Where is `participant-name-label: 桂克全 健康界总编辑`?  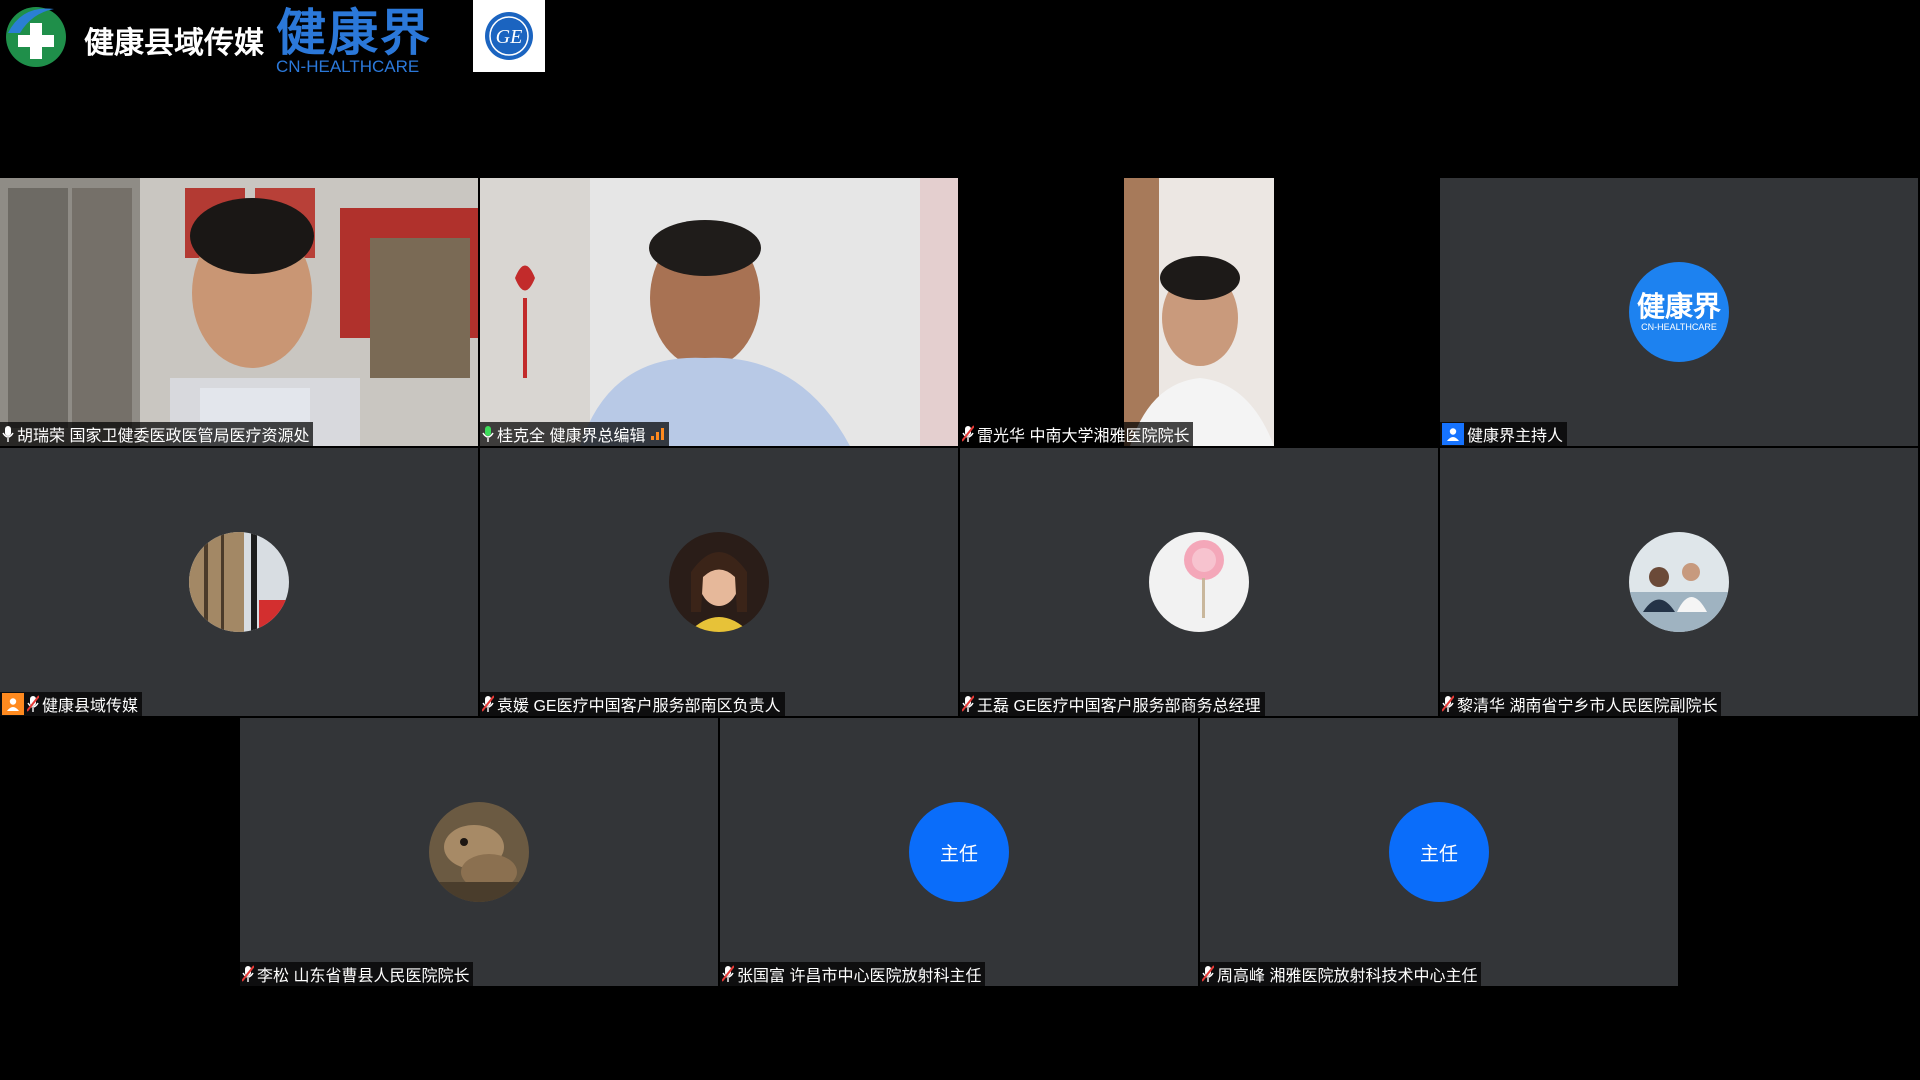
participant-name-label: 桂克全 健康界总编辑 is located at coordinates (575, 434).